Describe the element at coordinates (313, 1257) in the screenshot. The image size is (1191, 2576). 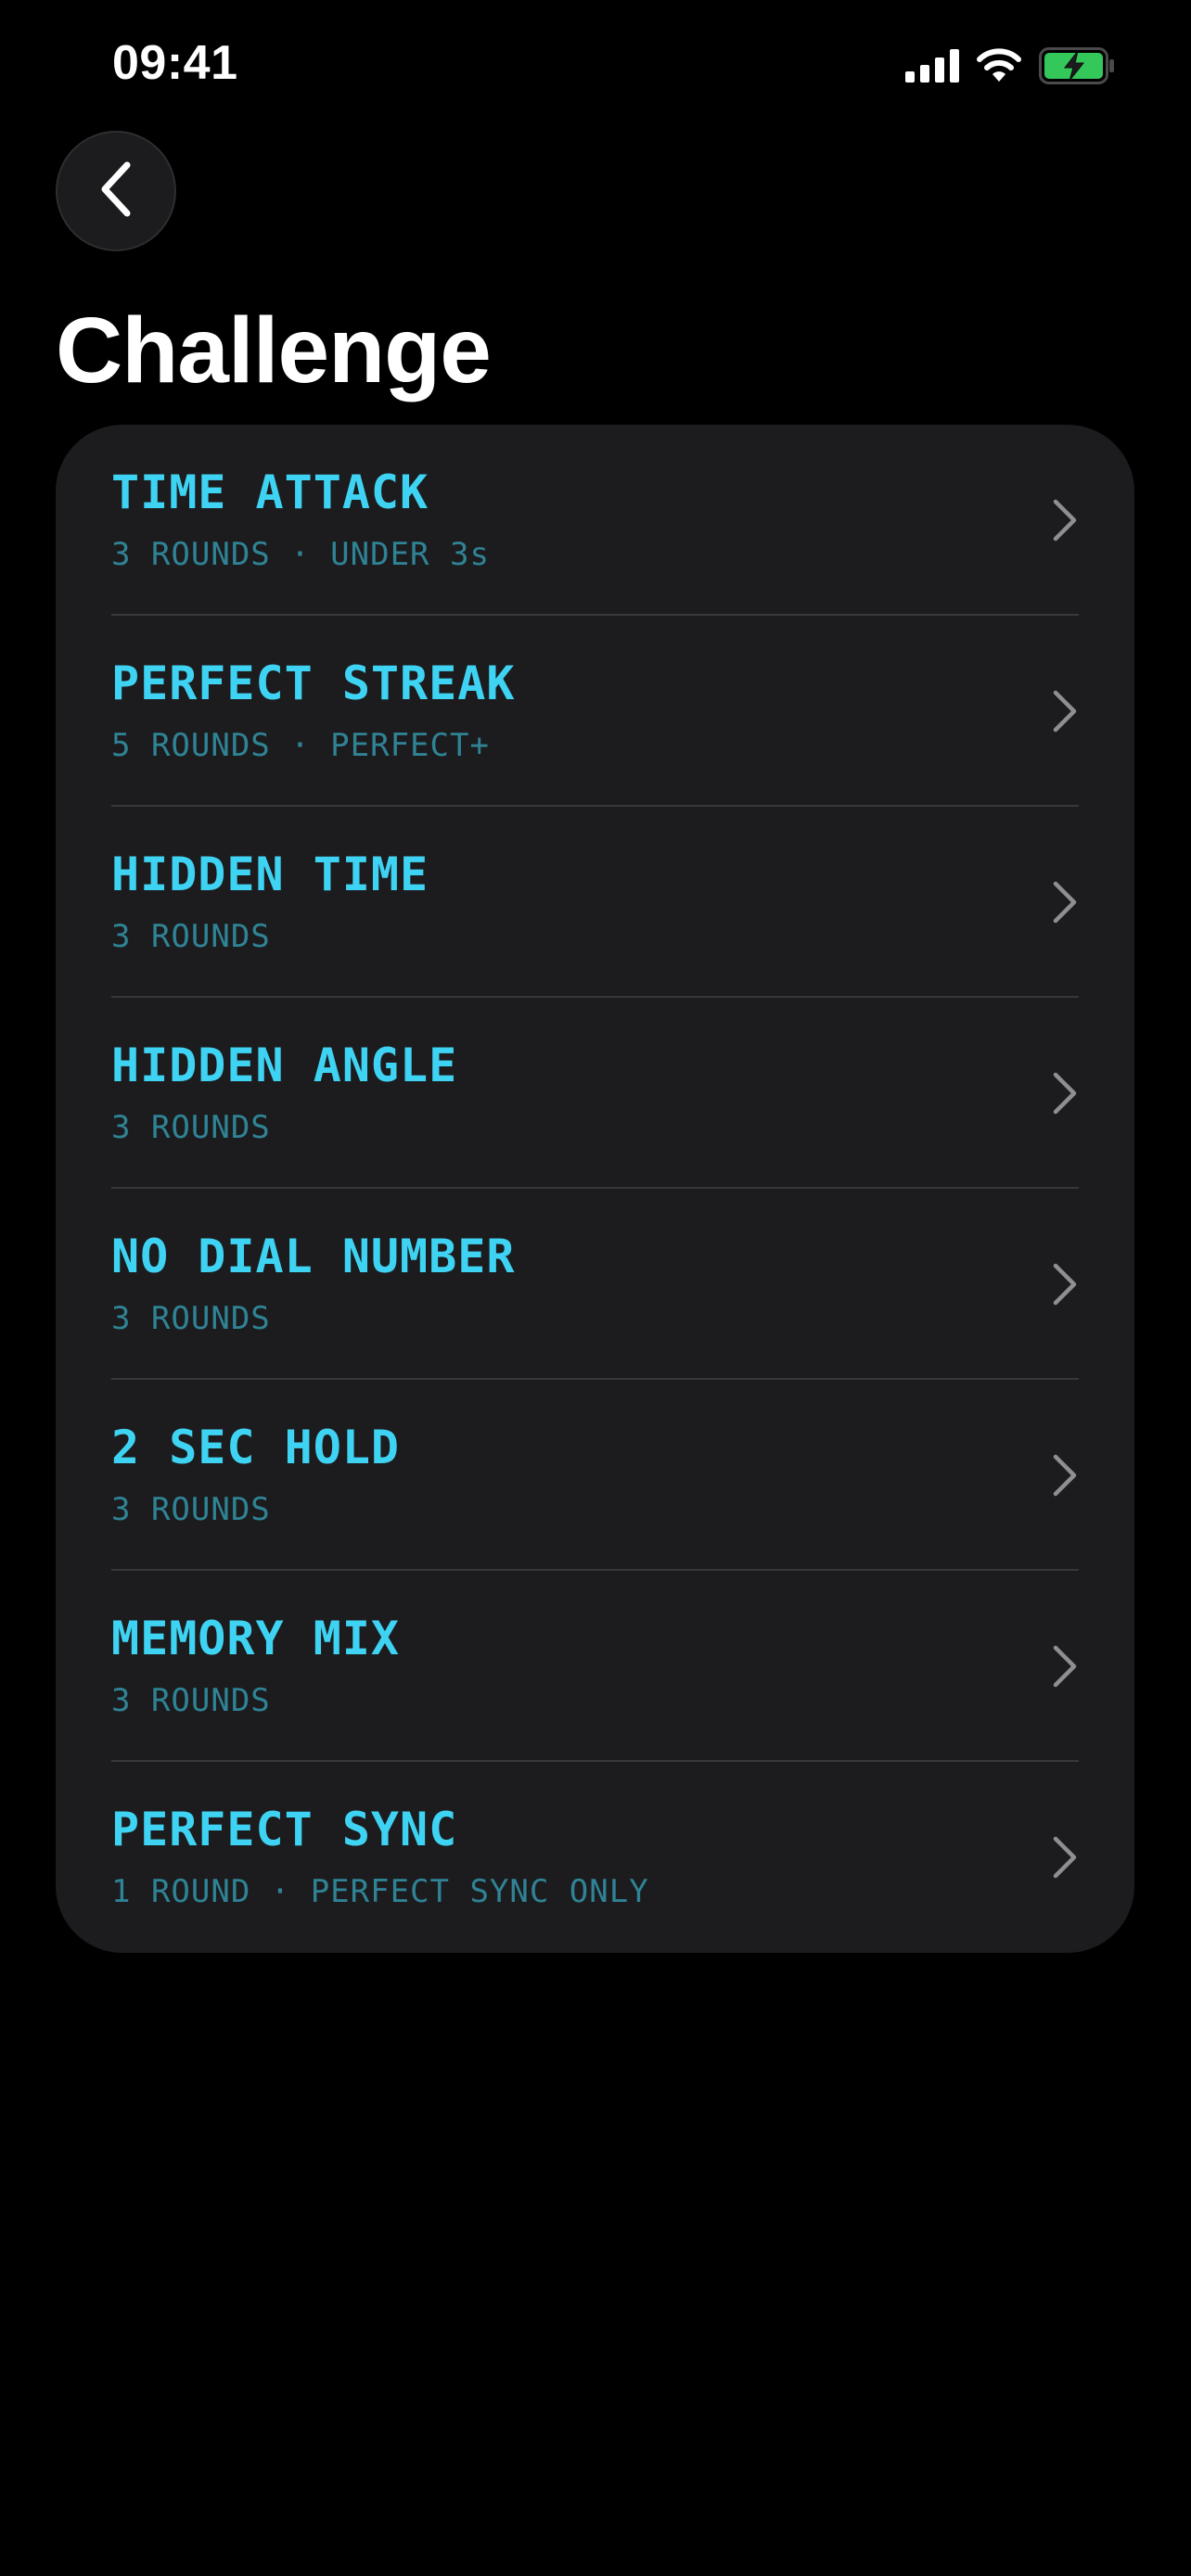
I see `challenge-title: NO DIAL NUMBER` at that location.